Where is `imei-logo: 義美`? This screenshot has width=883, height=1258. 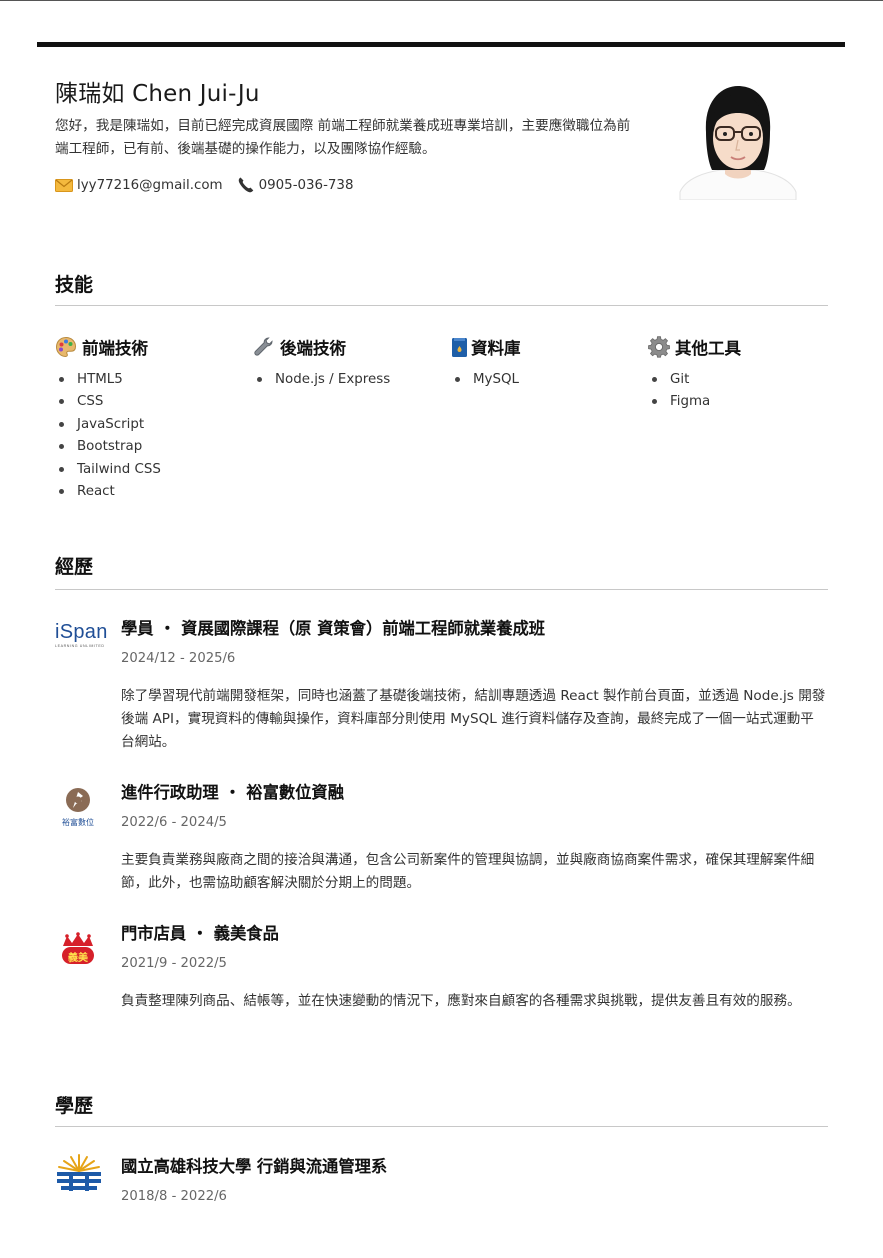 imei-logo: 義美 is located at coordinates (78, 952).